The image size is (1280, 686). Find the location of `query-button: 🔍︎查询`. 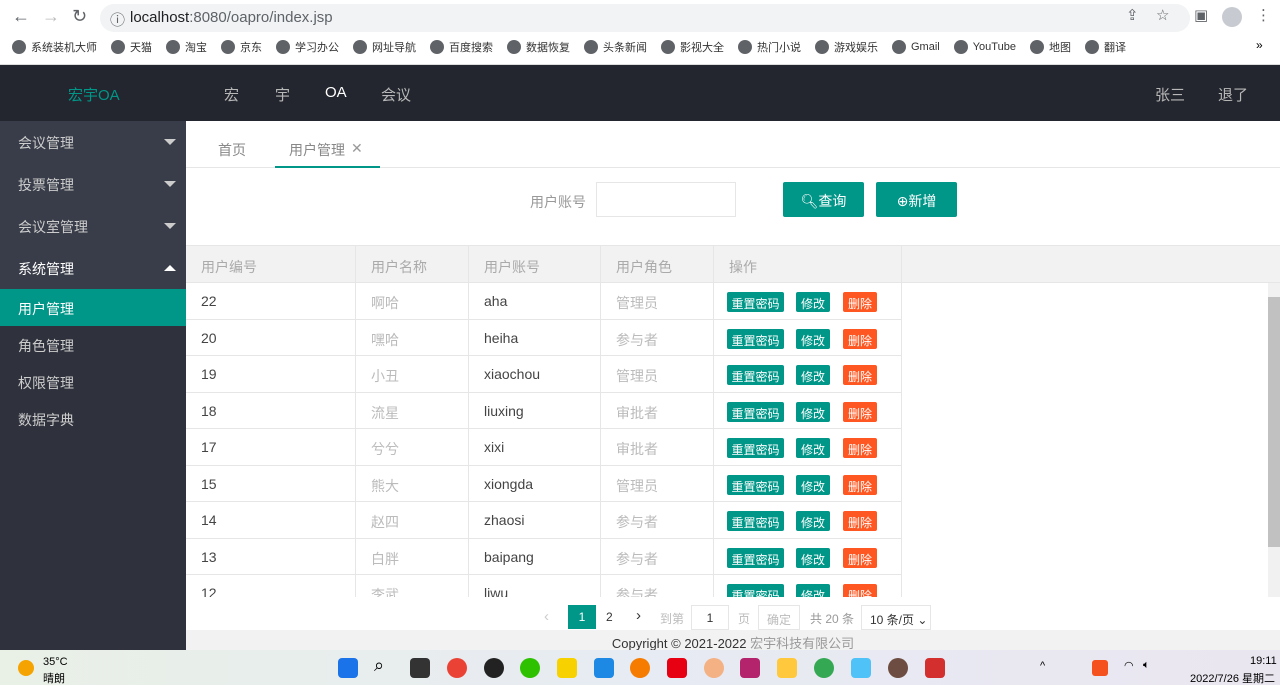

query-button: 🔍︎查询 is located at coordinates (823, 199).